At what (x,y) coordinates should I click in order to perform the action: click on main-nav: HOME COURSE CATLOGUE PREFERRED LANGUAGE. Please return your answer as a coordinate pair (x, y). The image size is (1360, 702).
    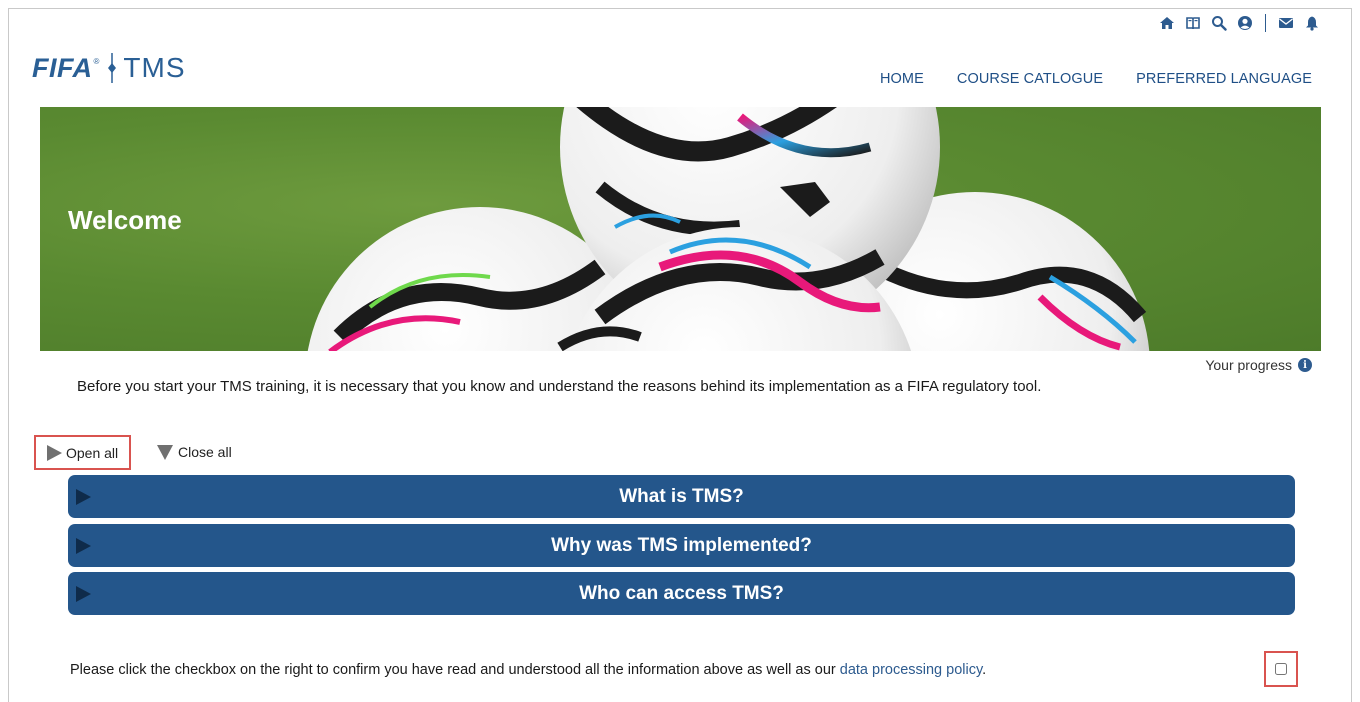
    Looking at the image, I should click on (1096, 79).